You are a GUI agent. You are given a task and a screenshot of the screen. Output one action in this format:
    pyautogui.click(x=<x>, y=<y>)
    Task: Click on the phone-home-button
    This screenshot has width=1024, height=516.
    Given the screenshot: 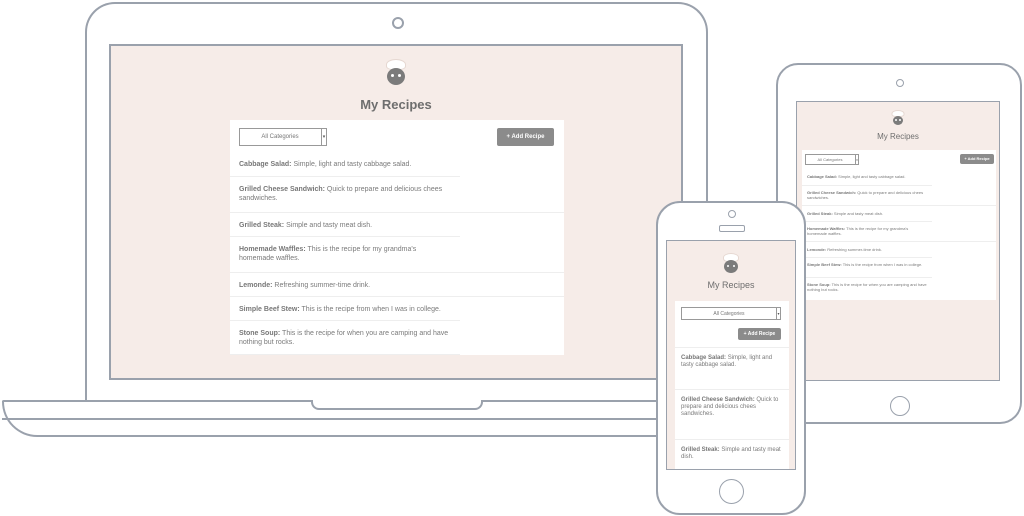 What is the action you would take?
    pyautogui.click(x=731, y=491)
    